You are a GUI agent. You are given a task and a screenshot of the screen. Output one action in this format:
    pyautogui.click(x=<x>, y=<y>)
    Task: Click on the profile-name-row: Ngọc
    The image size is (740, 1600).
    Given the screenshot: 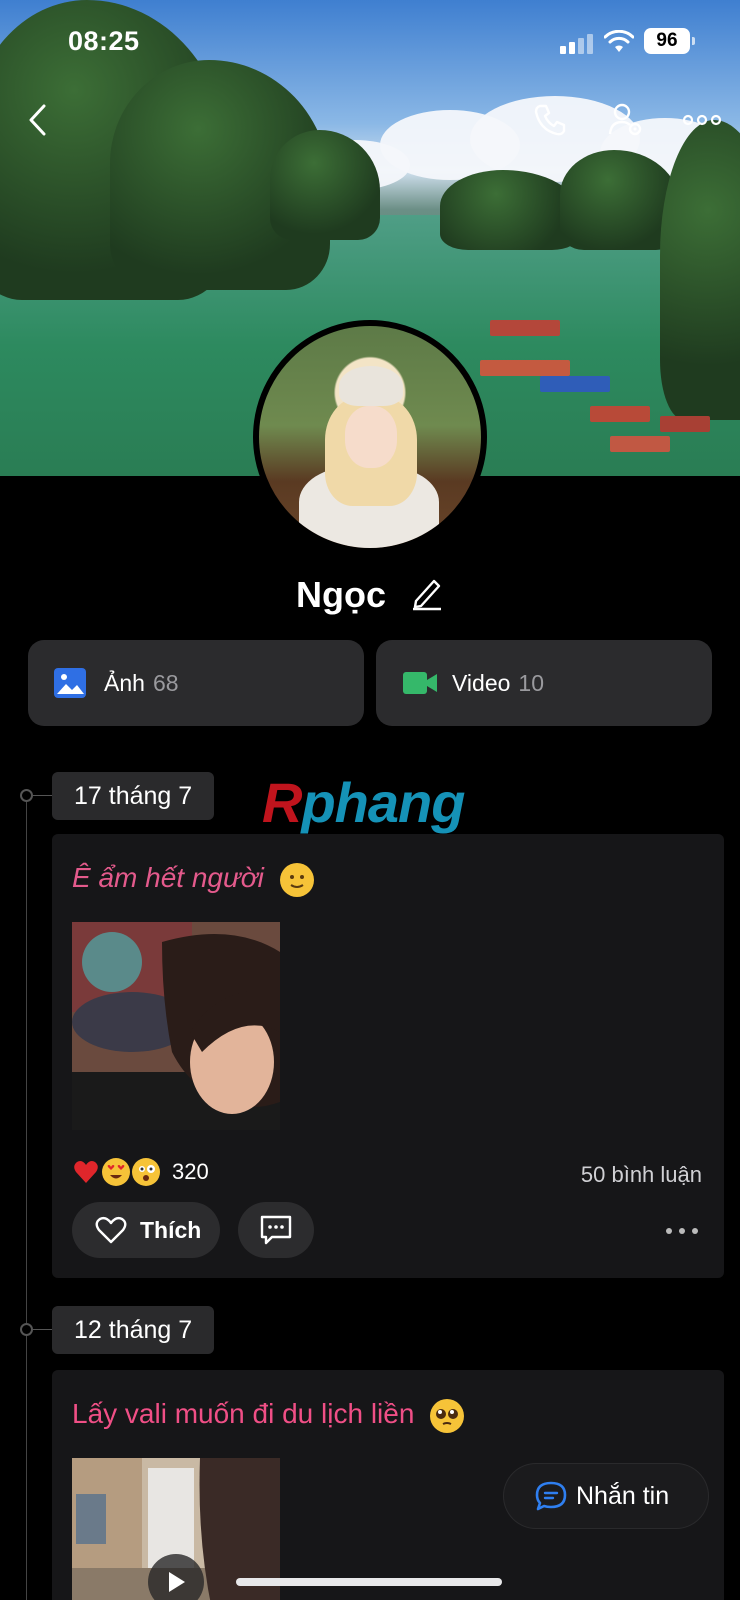 What is the action you would take?
    pyautogui.click(x=370, y=597)
    